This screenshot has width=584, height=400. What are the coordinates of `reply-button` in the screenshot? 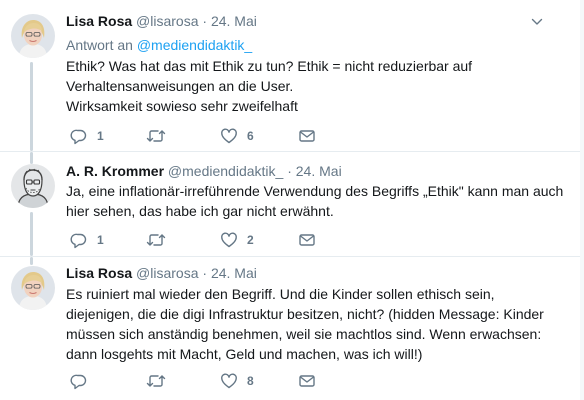 It's located at (83, 381).